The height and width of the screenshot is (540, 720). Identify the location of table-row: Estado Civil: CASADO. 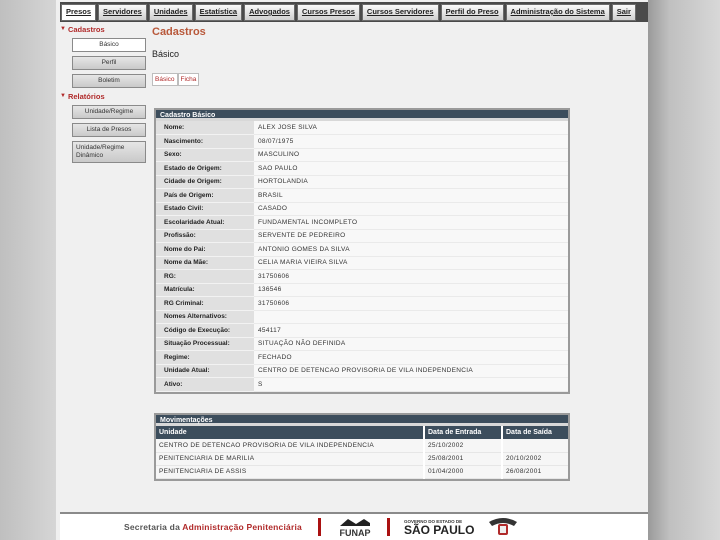
(362, 209).